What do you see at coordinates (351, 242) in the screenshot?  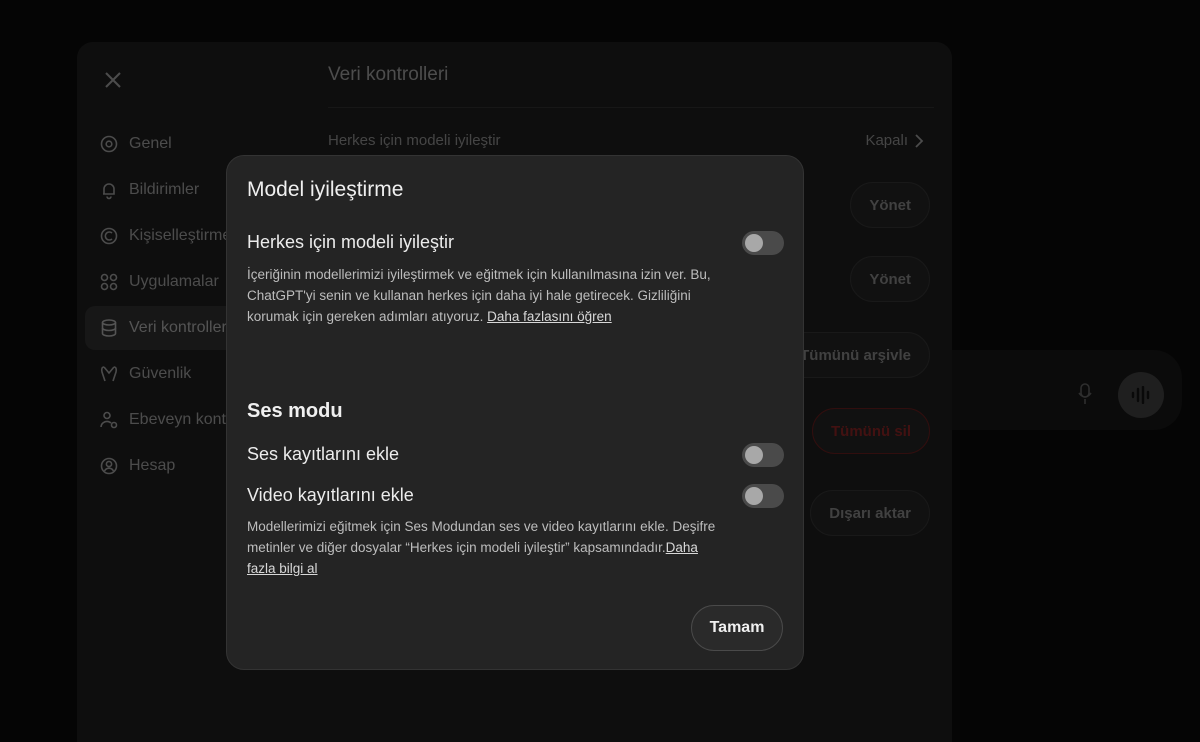 I see `improve-model-label: Herkes için modeli iyileştir` at bounding box center [351, 242].